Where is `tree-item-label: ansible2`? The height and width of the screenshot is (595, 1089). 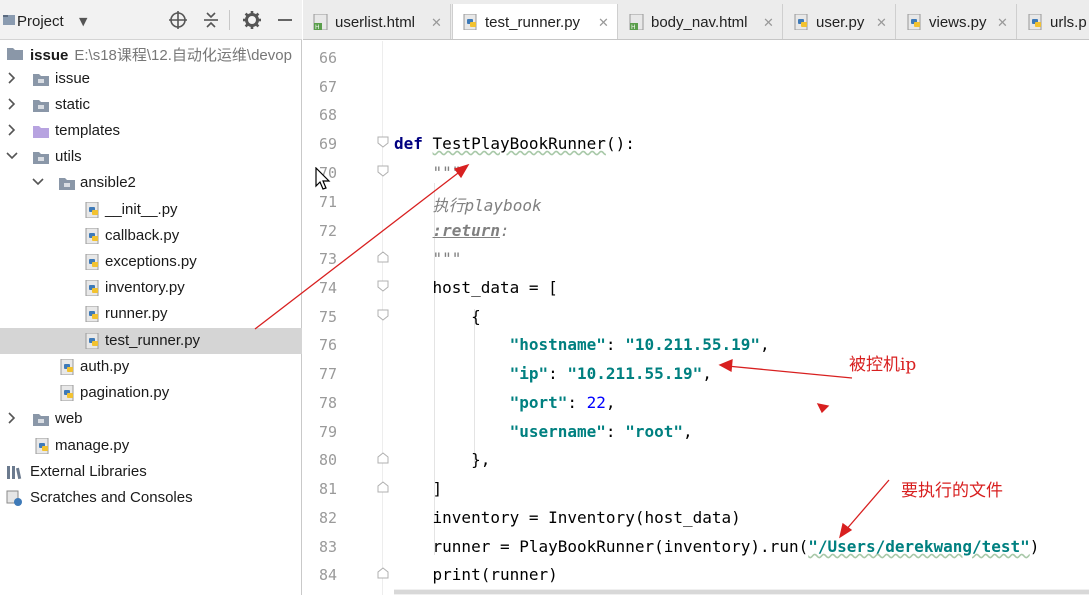
tree-item-label: ansible2 is located at coordinates (108, 182).